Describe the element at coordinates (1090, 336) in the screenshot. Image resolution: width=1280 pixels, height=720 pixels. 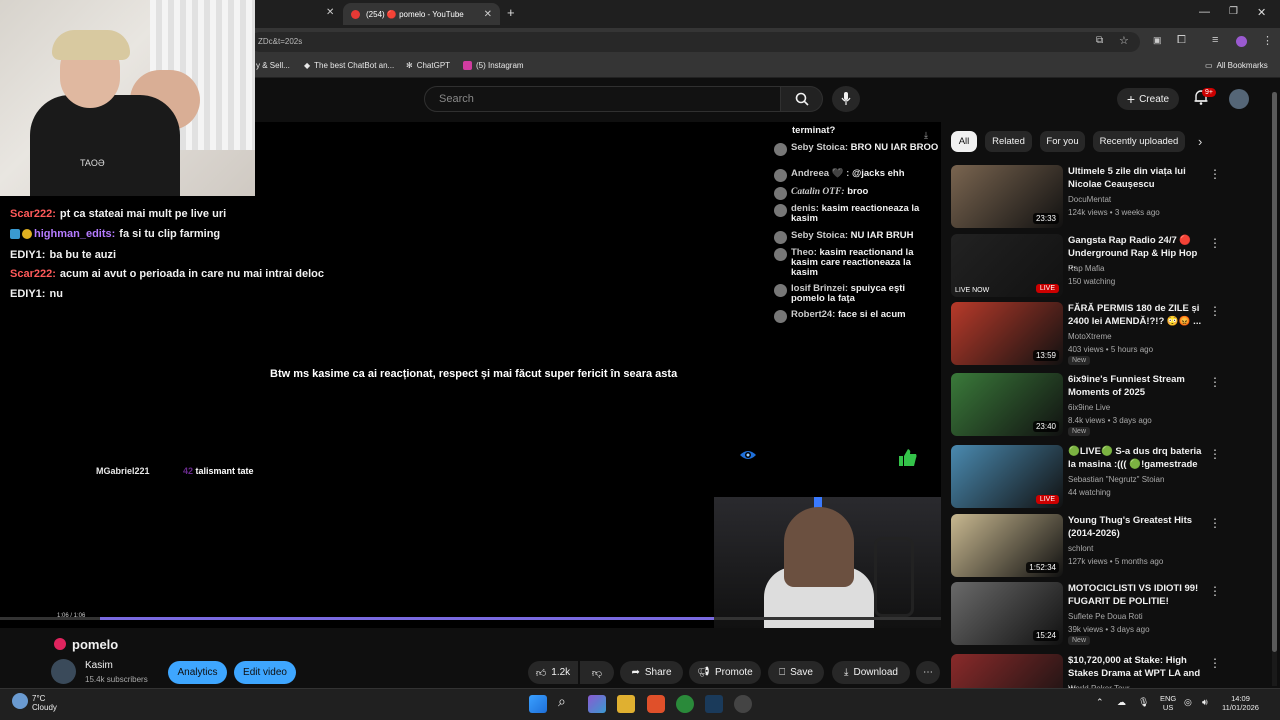
I see `recommendation-channel: MotoXtreme` at that location.